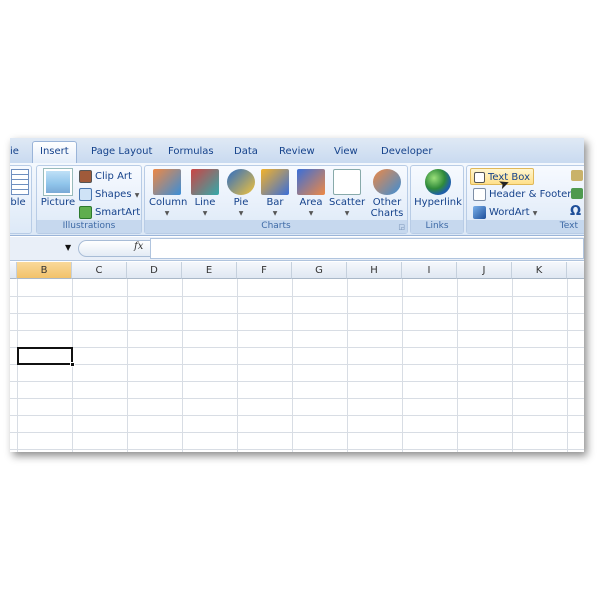 The width and height of the screenshot is (600, 600). I want to click on smartart-button: SmartArt, so click(109, 212).